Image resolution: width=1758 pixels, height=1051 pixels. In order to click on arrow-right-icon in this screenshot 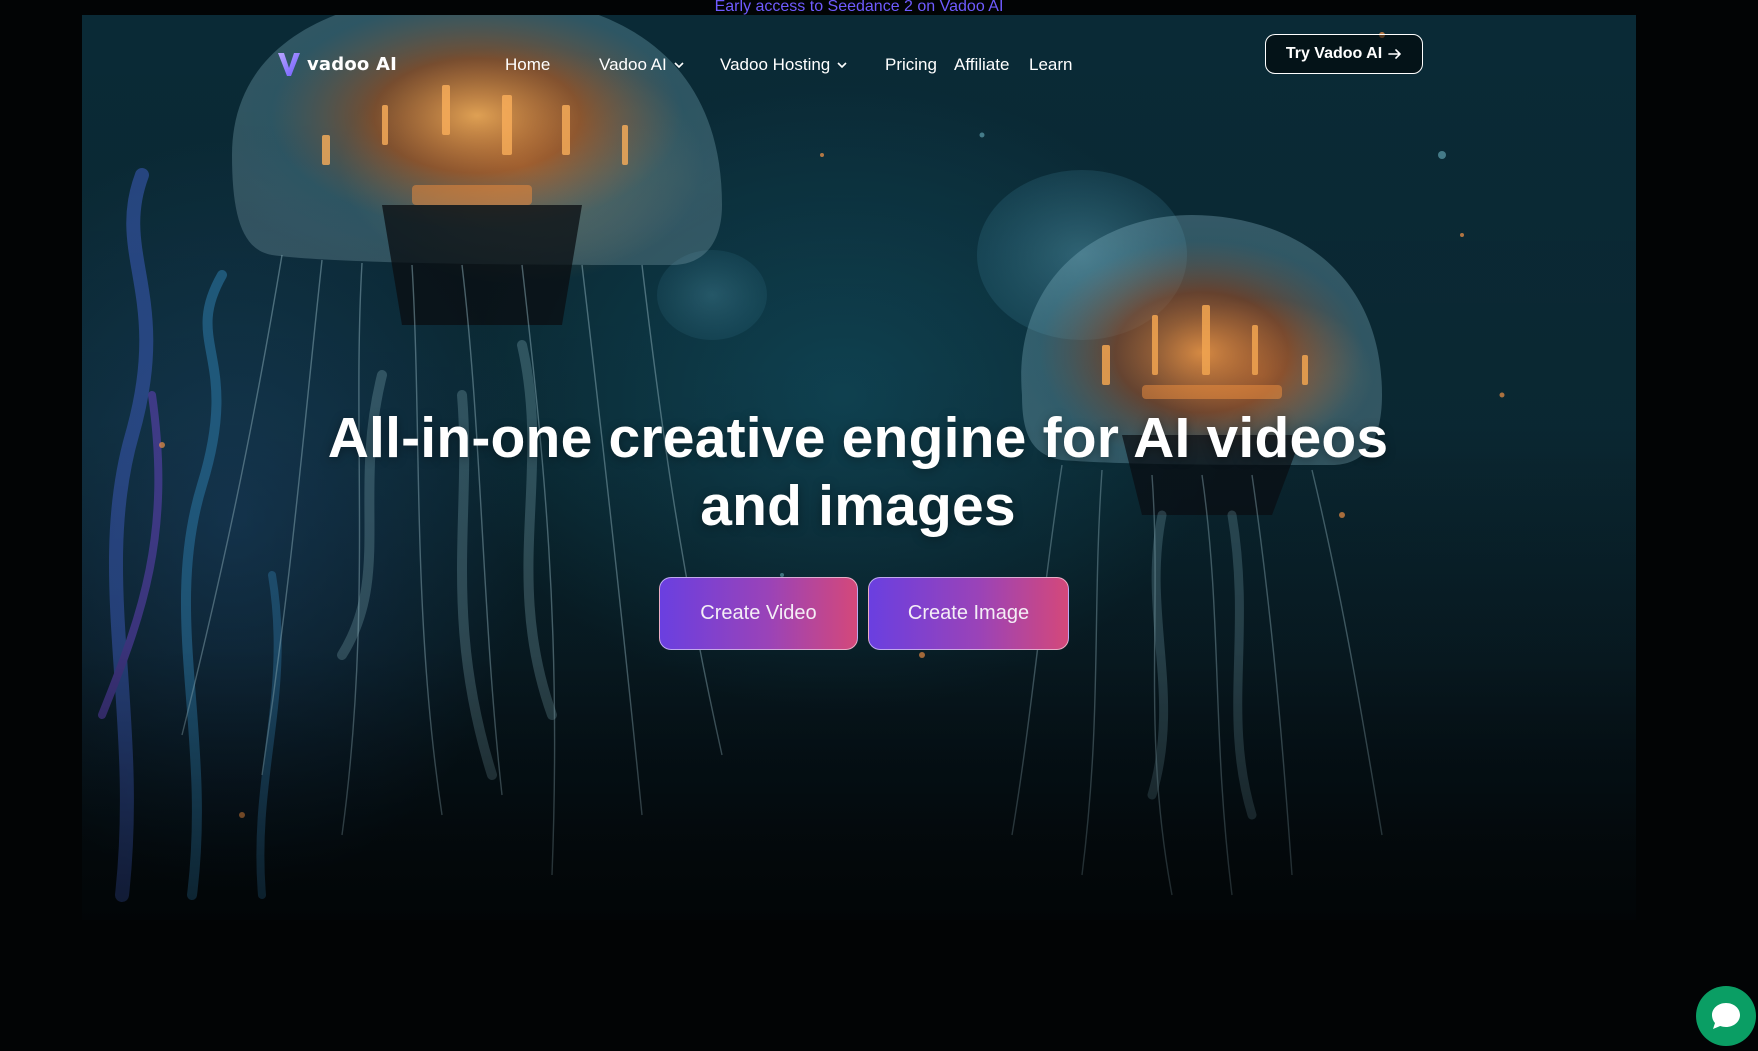, I will do `click(1394, 54)`.